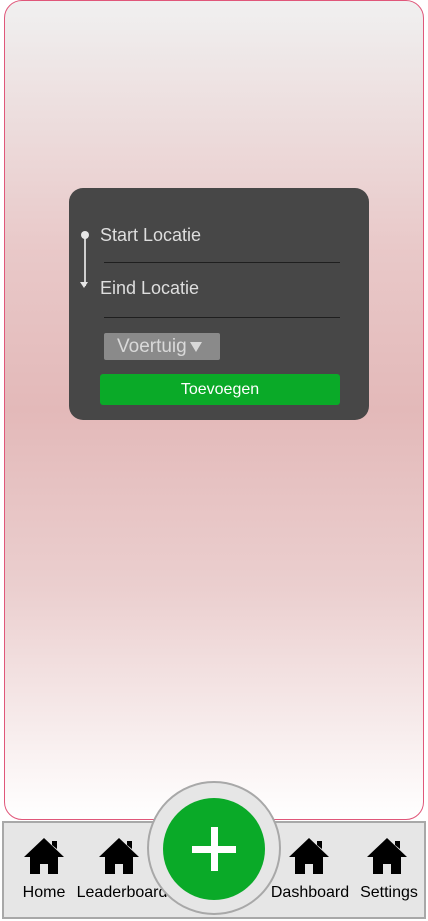  I want to click on end-location-input: Eind Locatie, so click(220, 288).